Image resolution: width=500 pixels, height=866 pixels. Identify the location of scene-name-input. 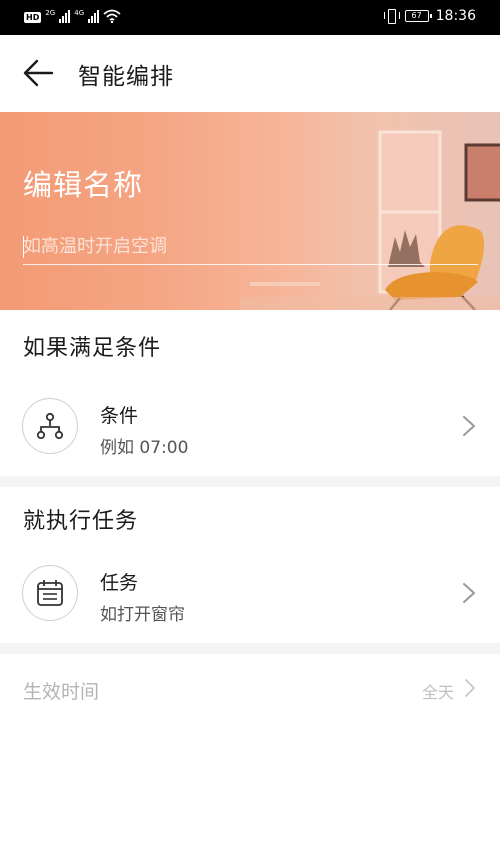
(250, 247).